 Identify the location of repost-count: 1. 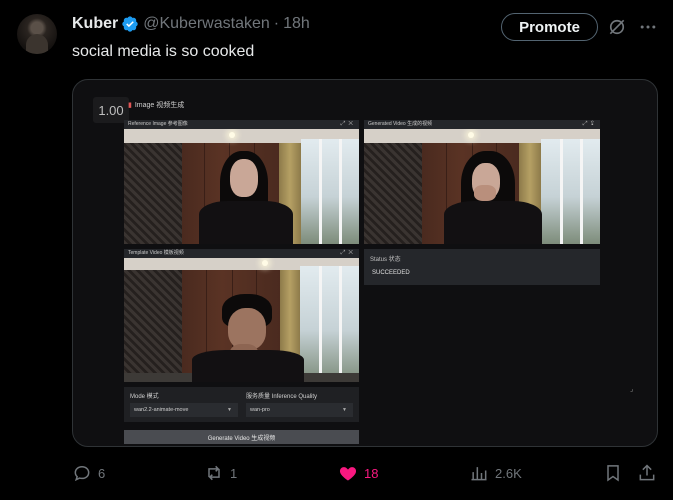
(234, 473).